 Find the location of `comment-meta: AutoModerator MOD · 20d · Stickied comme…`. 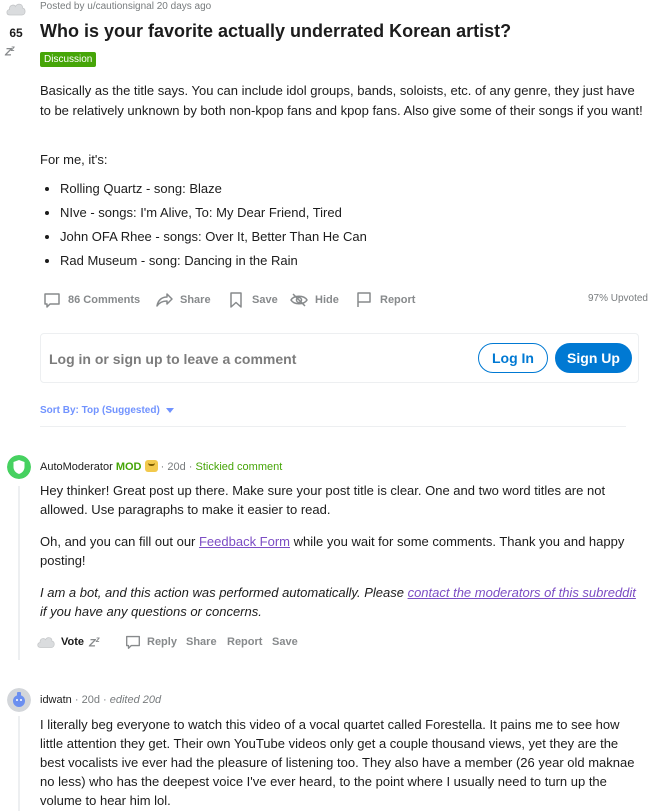

comment-meta: AutoModerator MOD · 20d · Stickied comme… is located at coordinates (161, 466).